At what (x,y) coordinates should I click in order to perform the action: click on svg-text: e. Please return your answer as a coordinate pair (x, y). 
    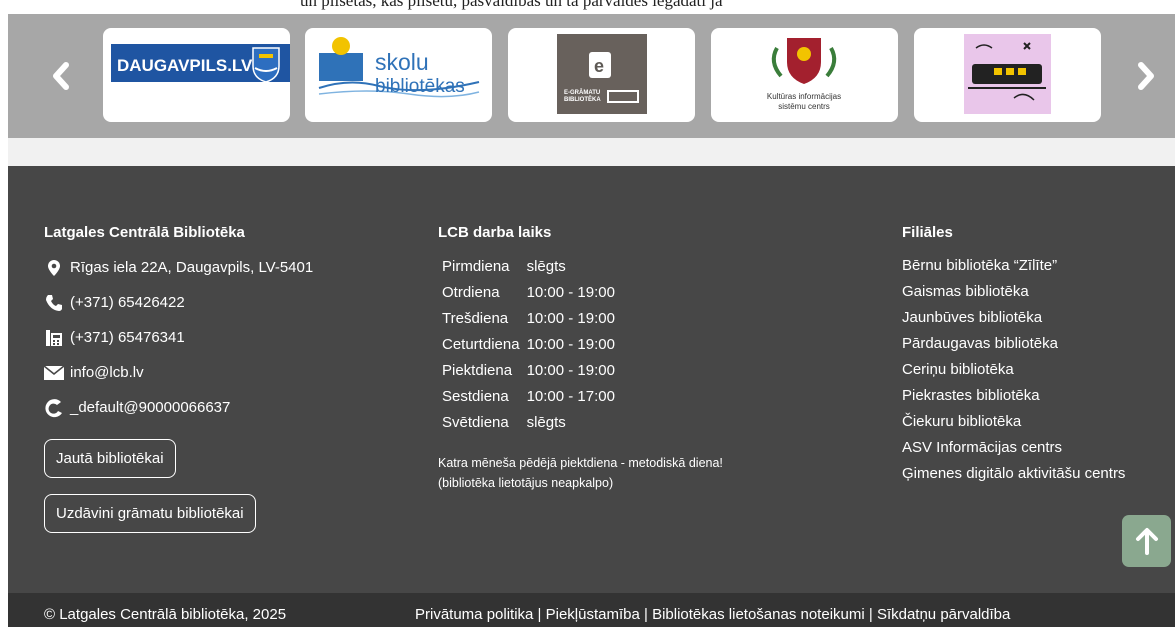
    Looking at the image, I should click on (599, 66).